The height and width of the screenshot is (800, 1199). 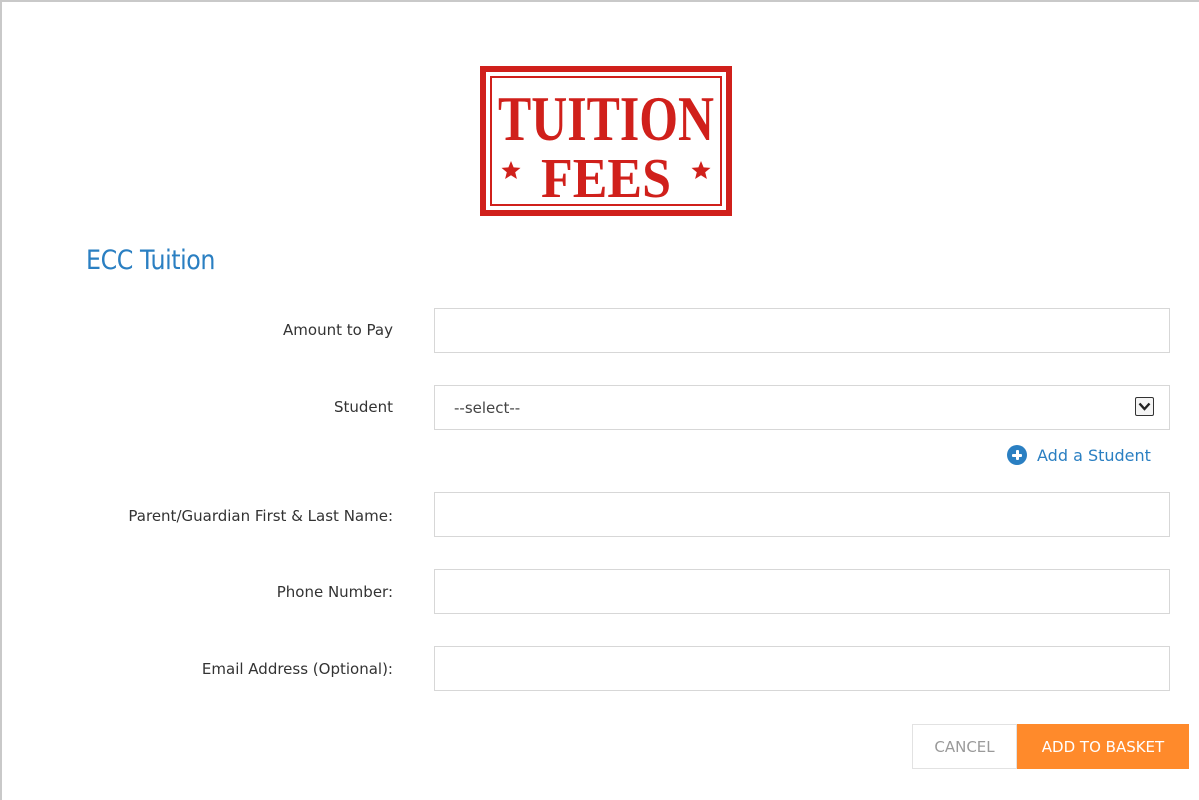 I want to click on star-right-icon, so click(x=701, y=170).